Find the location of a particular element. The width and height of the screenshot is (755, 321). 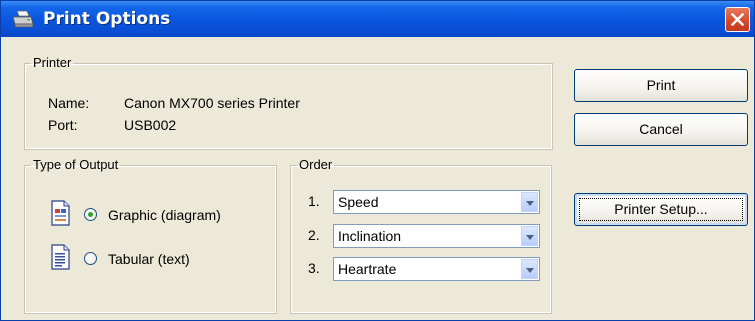

graphic-option-label: Graphic (diagram) is located at coordinates (164, 215).